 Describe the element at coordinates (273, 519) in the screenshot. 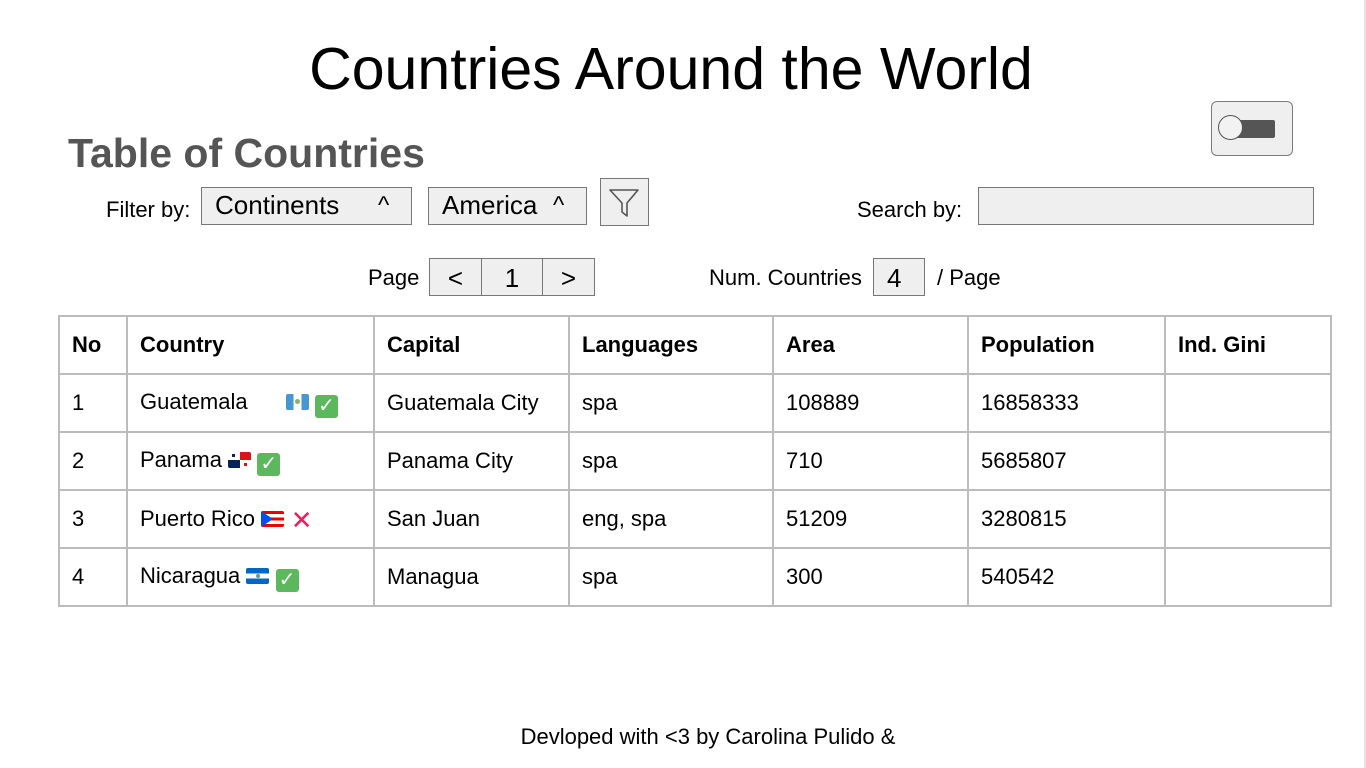

I see `puerto-rico-flag-icon` at that location.